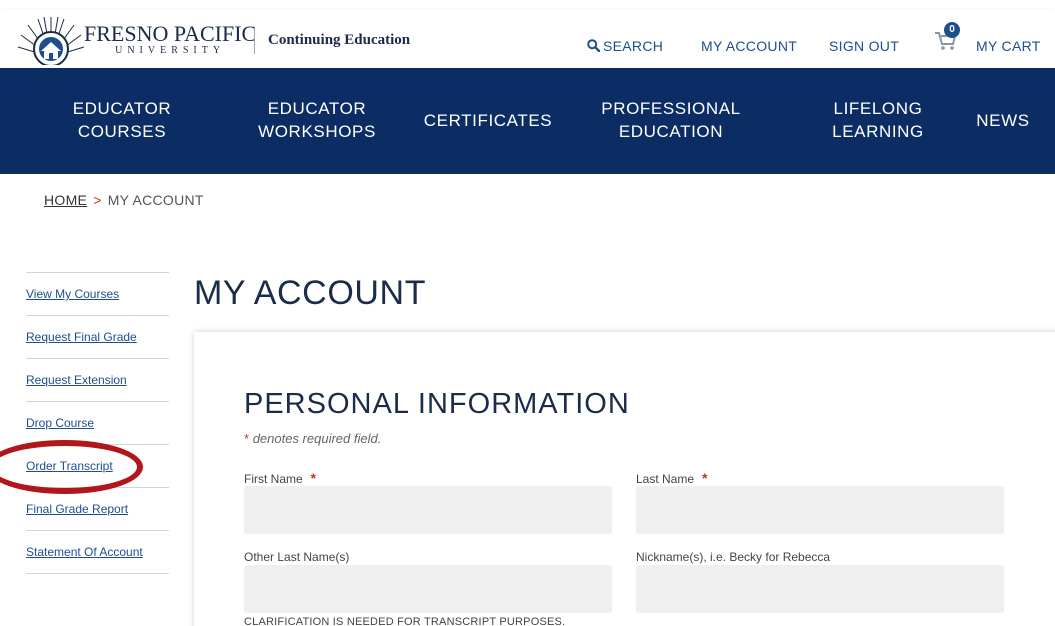  I want to click on cart-count-badge: 0, so click(952, 30).